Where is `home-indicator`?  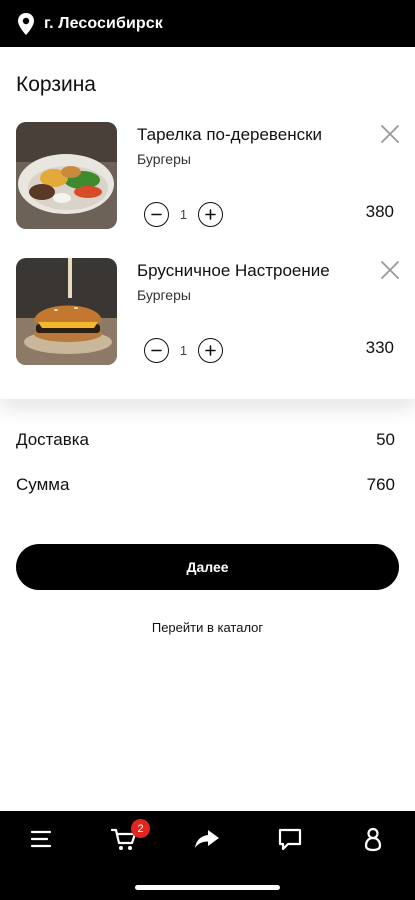
home-indicator is located at coordinates (207, 887).